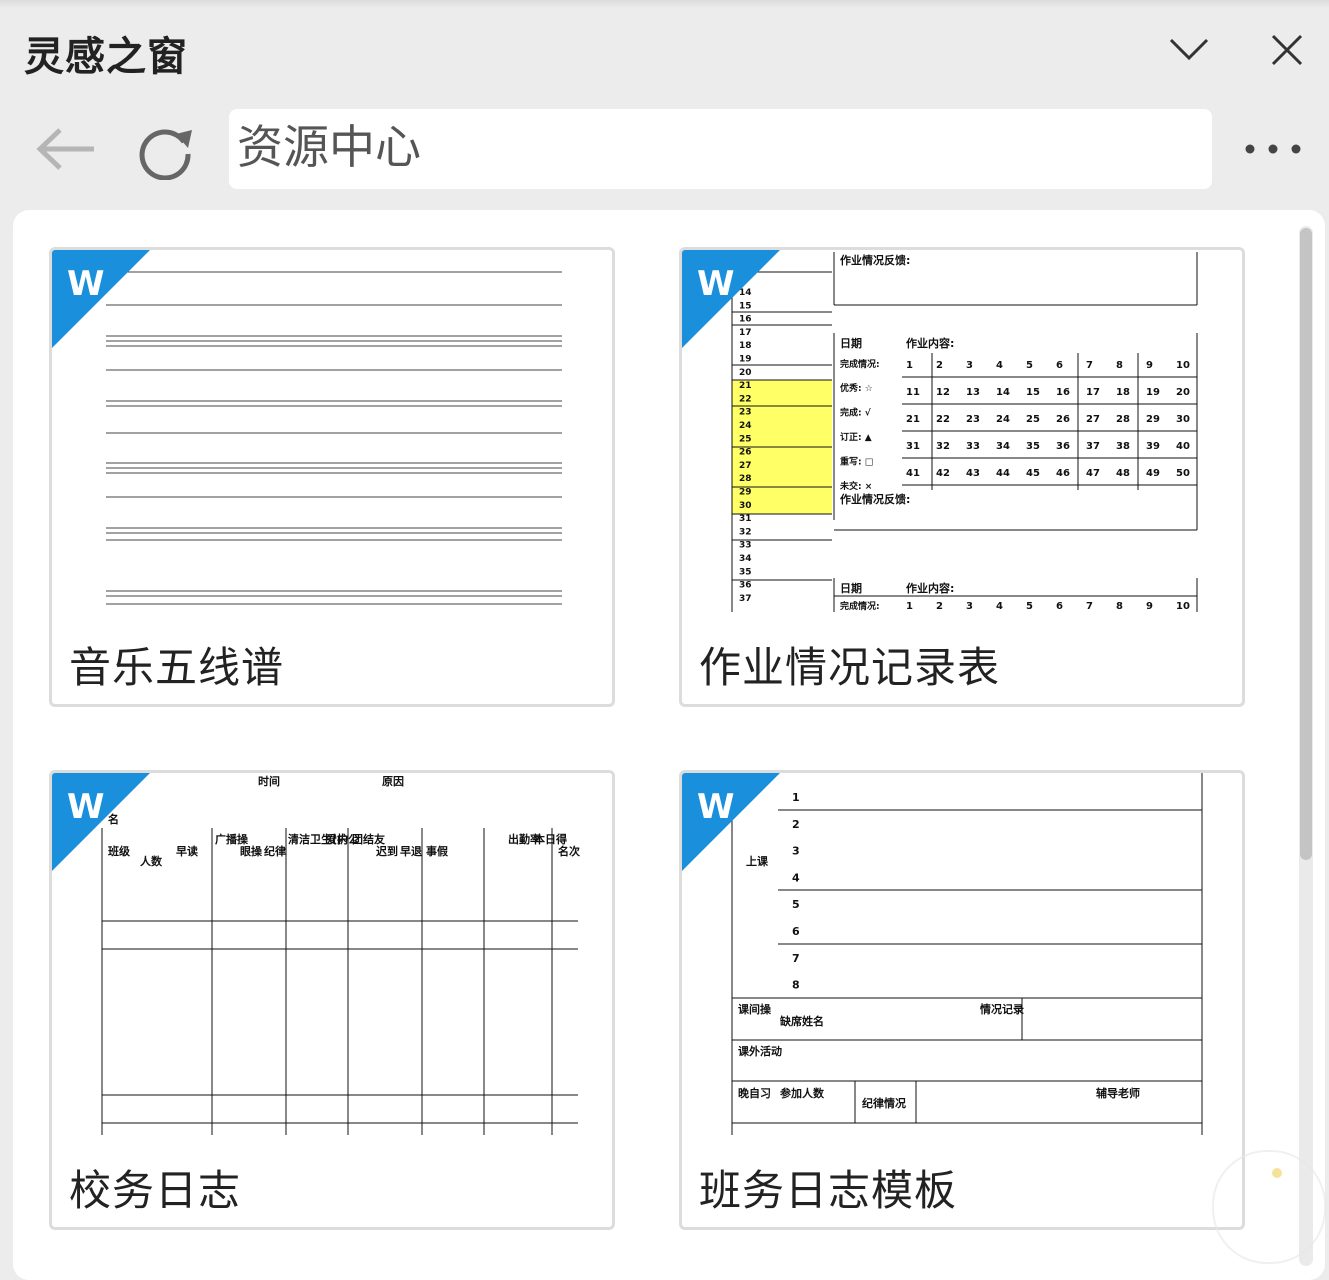 The width and height of the screenshot is (1329, 1280). I want to click on grid-cell: 32, so click(943, 446).